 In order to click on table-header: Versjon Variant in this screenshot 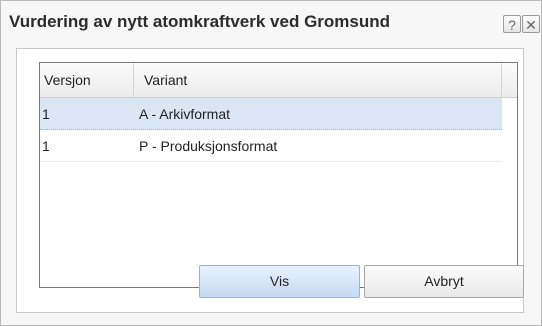, I will do `click(278, 80)`.